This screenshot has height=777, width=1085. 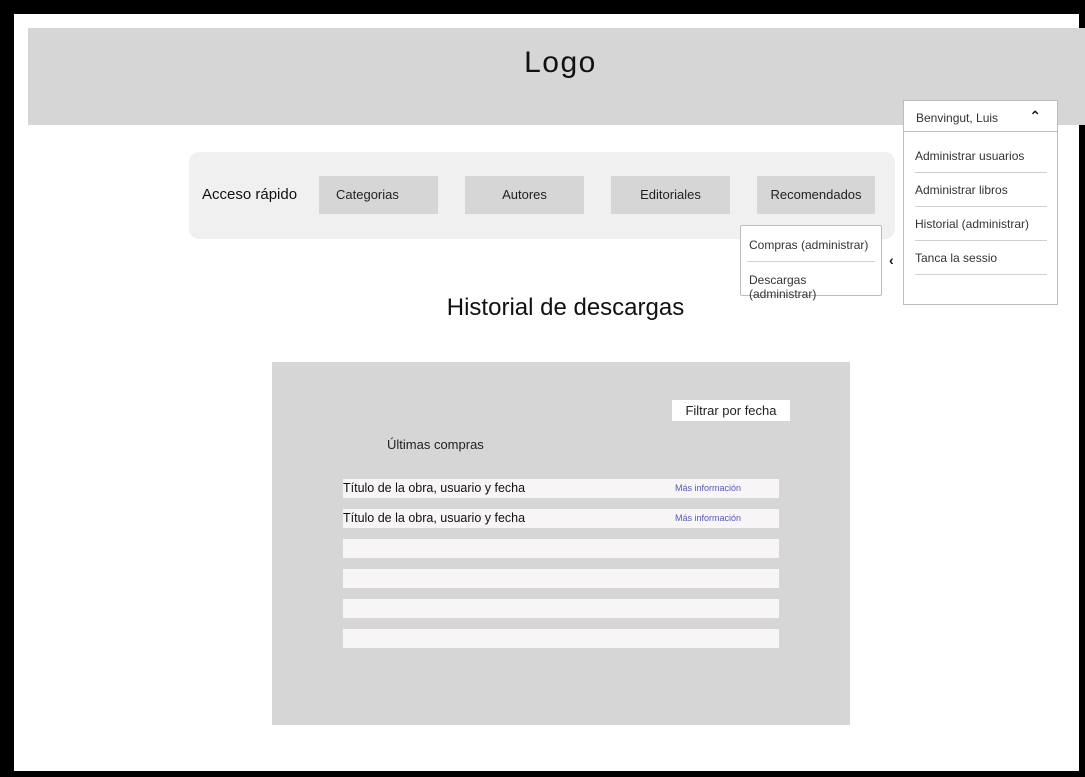 I want to click on categorias-button: Categorias, so click(x=378, y=195).